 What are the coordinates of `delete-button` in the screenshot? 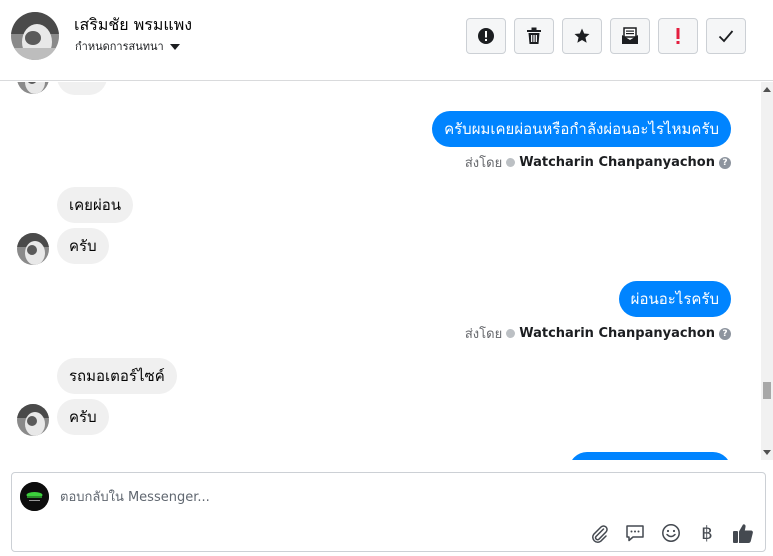 It's located at (534, 36).